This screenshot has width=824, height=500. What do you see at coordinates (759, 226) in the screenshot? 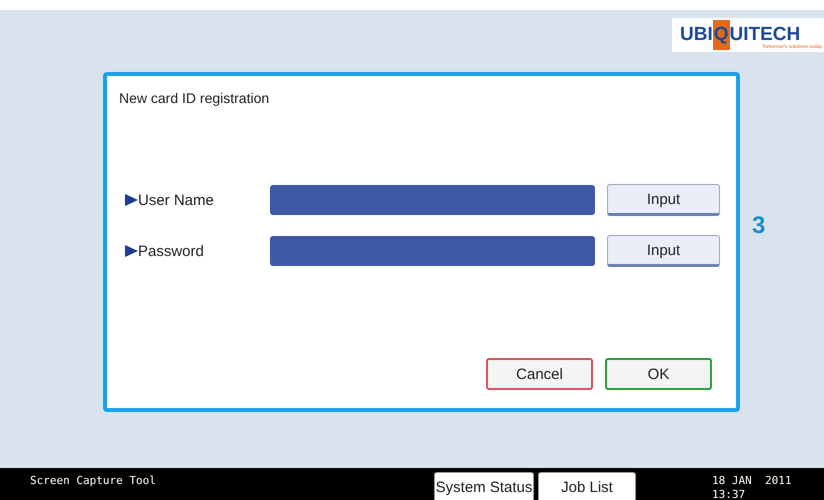
I see `step-number: 3` at bounding box center [759, 226].